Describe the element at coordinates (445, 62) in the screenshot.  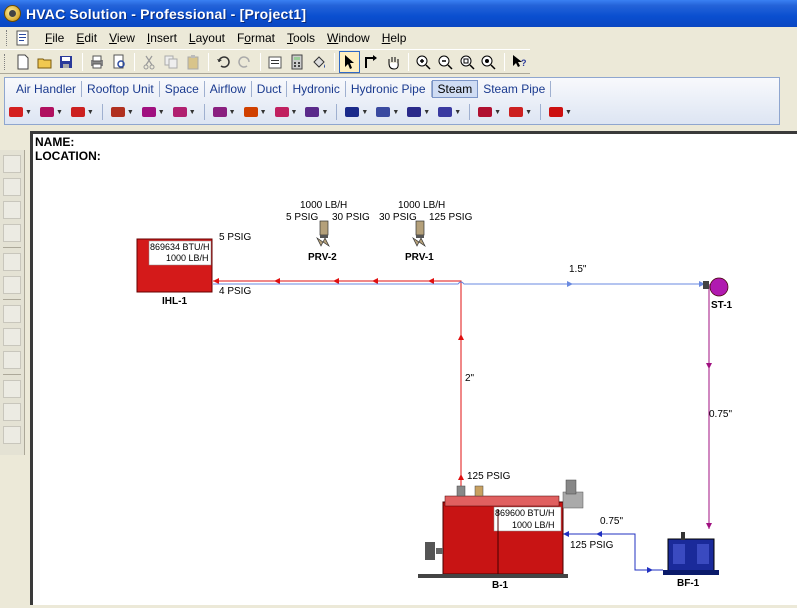
I see `zoom-out-icon` at that location.